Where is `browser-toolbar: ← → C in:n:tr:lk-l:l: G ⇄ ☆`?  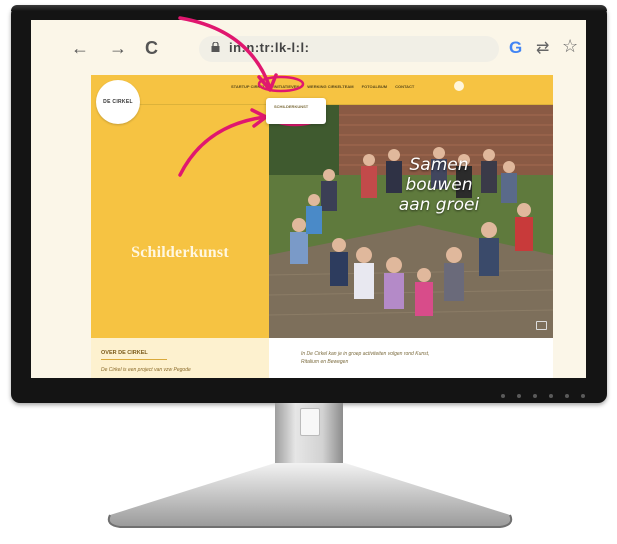
browser-toolbar: ← → C in:n:tr:lk-l:l: G ⇄ ☆ is located at coordinates (324, 50).